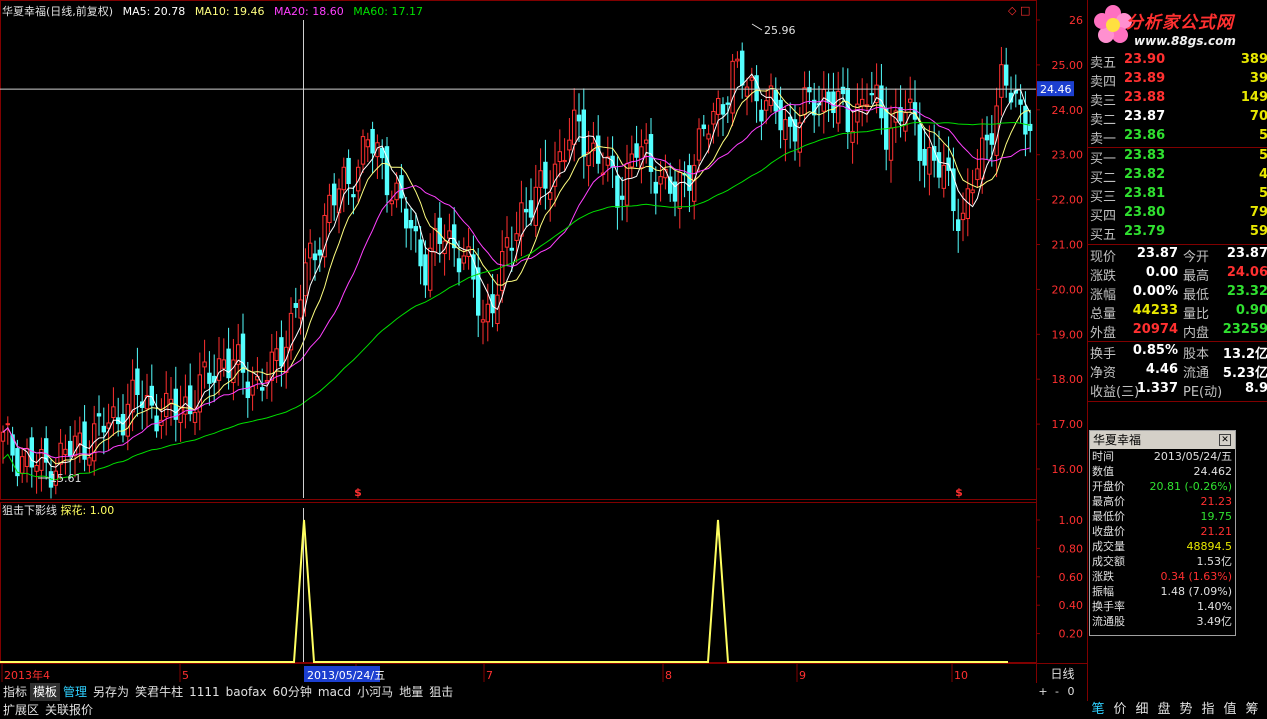 The height and width of the screenshot is (719, 1267). Describe the element at coordinates (1108, 546) in the screenshot. I see `info-key: 成交量` at that location.